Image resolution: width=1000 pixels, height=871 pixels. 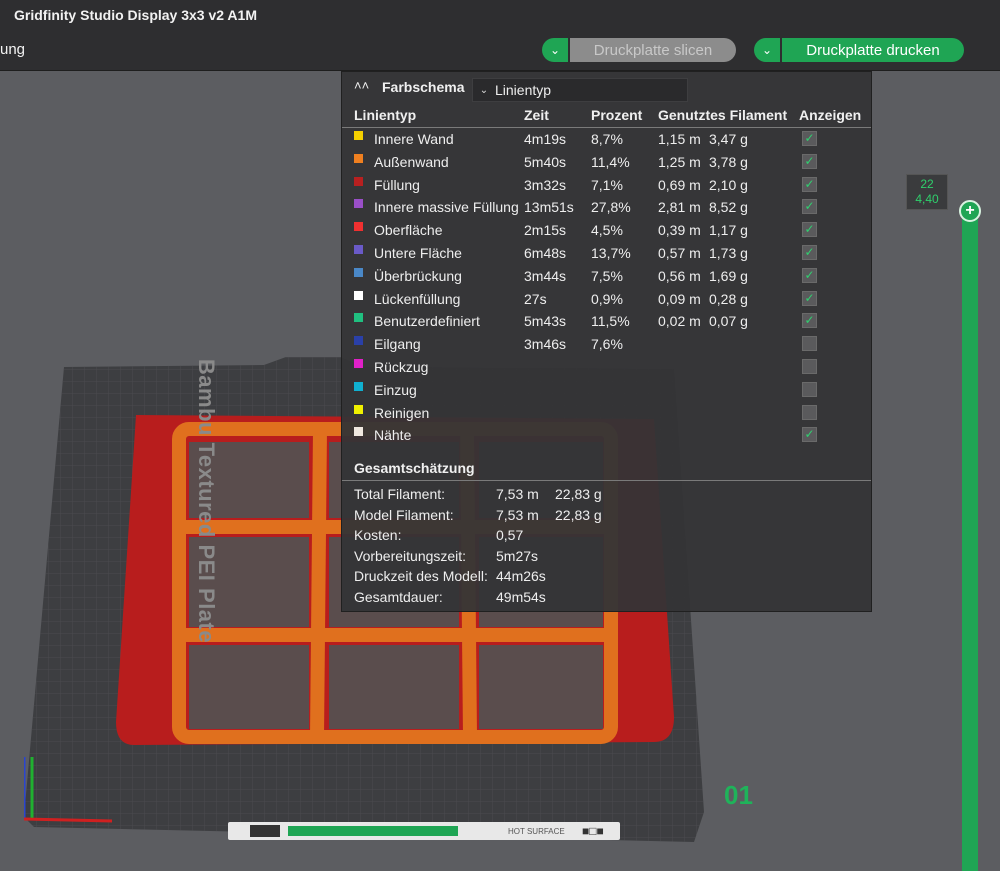 I want to click on layer-number: 22, so click(x=927, y=184).